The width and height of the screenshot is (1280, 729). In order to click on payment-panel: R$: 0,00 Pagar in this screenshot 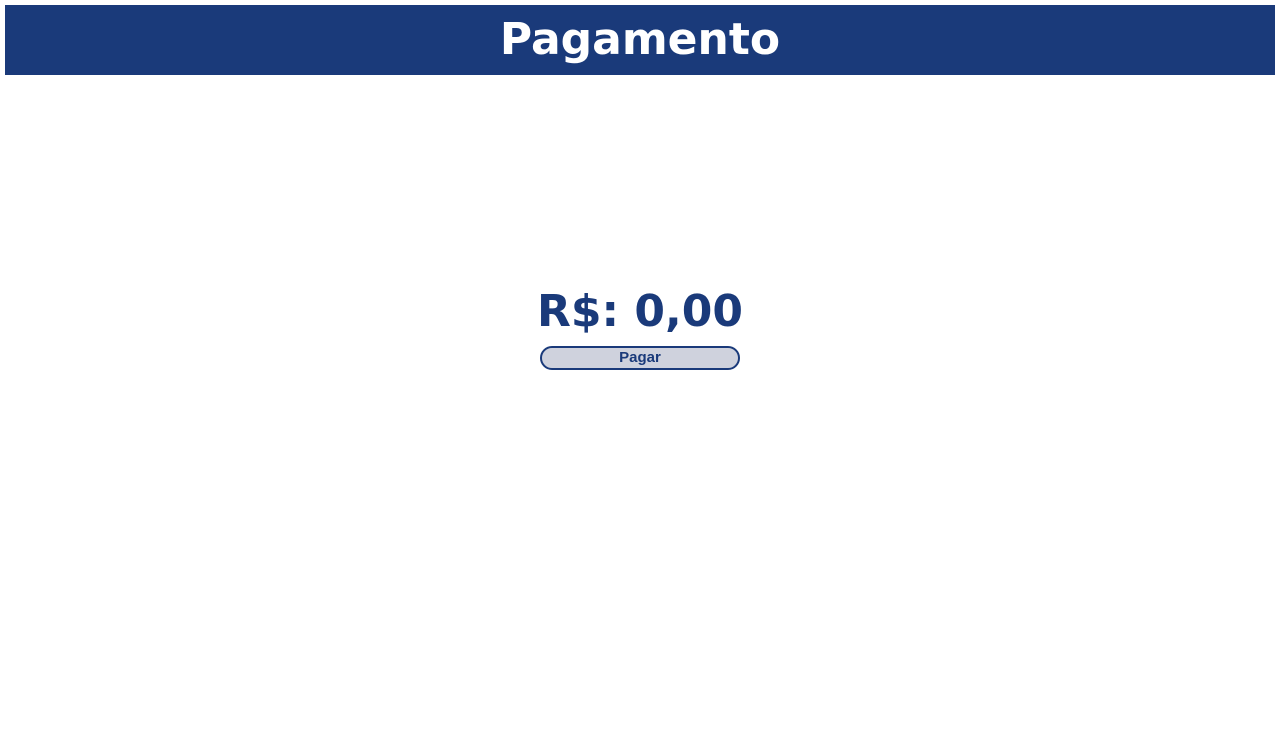, I will do `click(640, 328)`.